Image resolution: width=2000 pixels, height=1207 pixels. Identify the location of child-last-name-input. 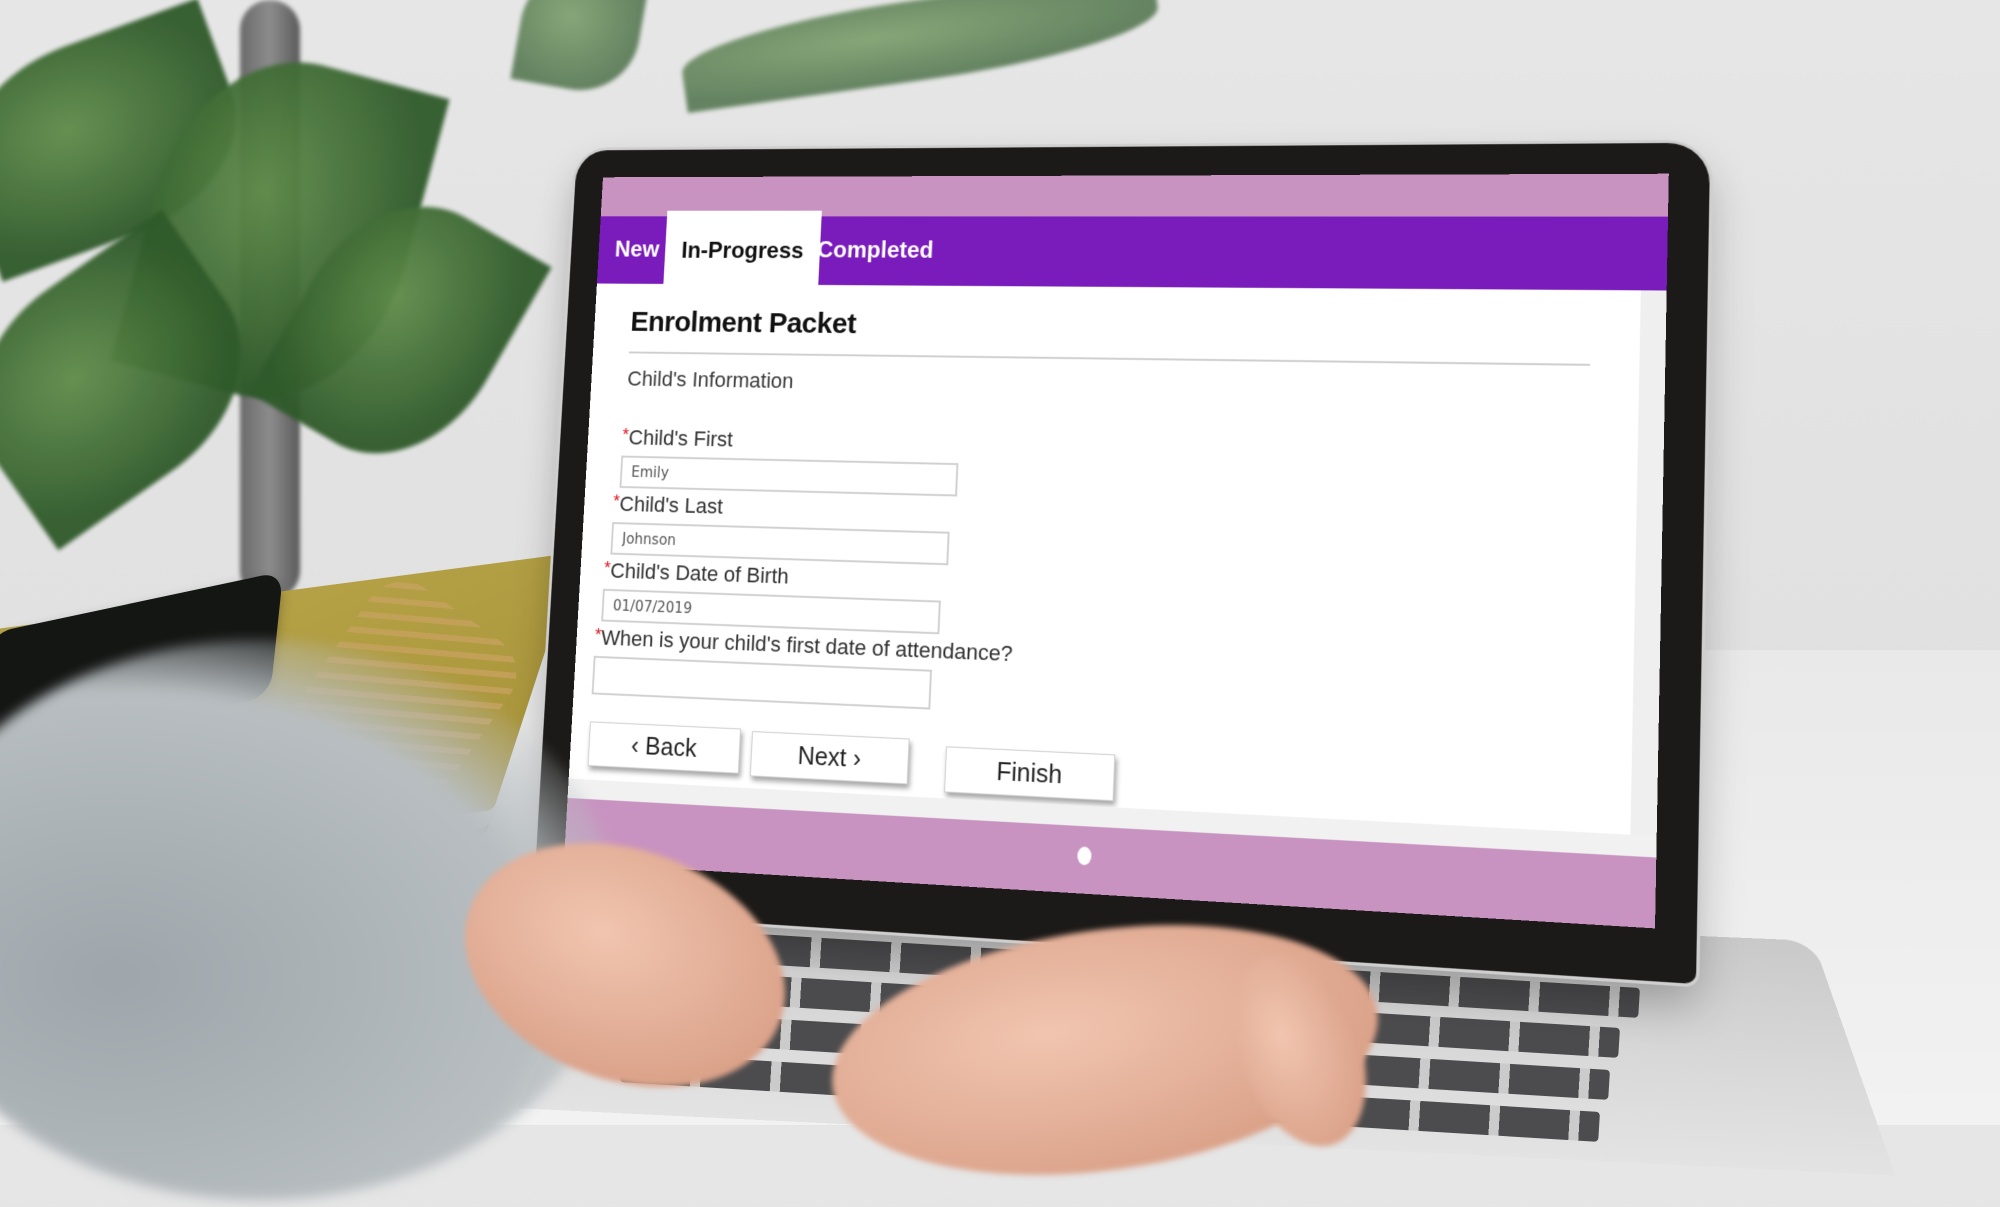
(780, 544).